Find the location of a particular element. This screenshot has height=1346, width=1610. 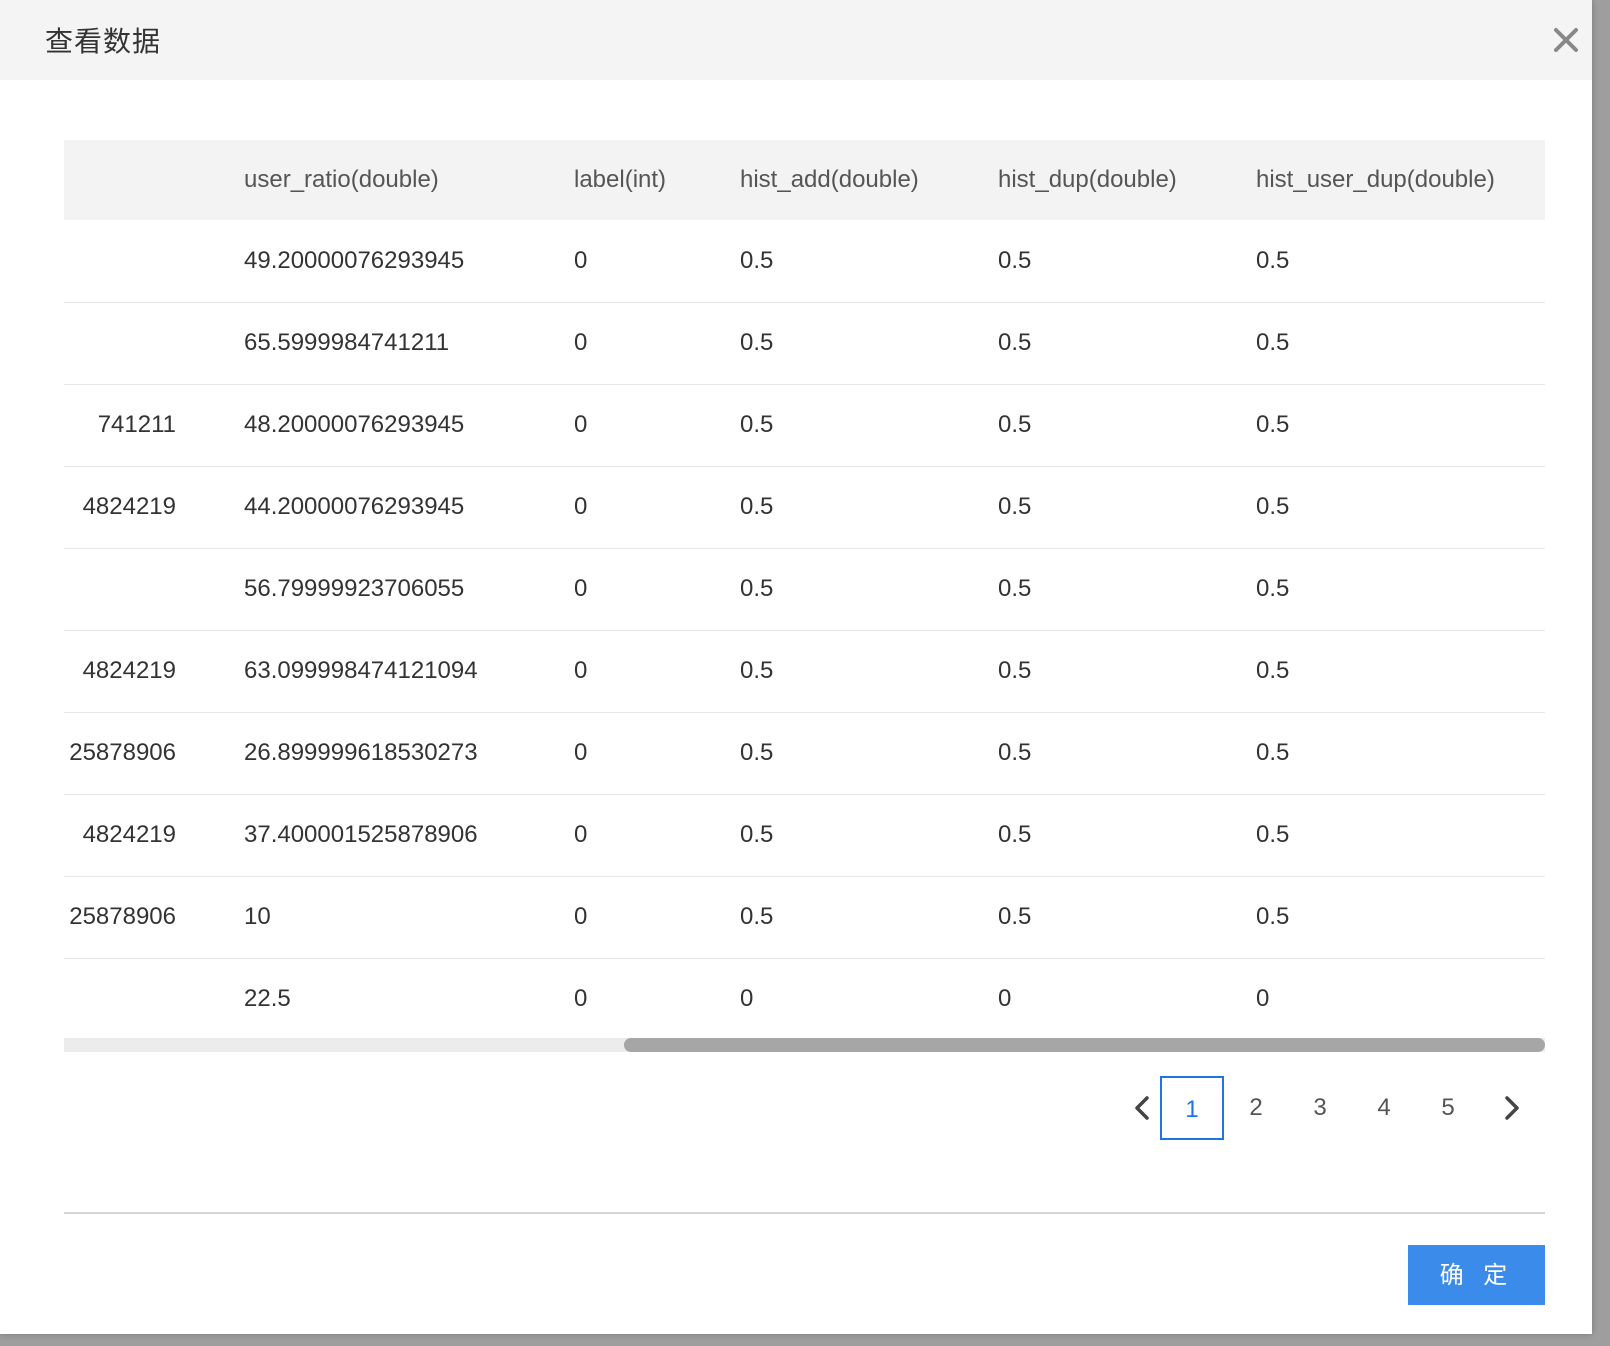

cell-user-ratio: 26.899999618530273 is located at coordinates (361, 752).